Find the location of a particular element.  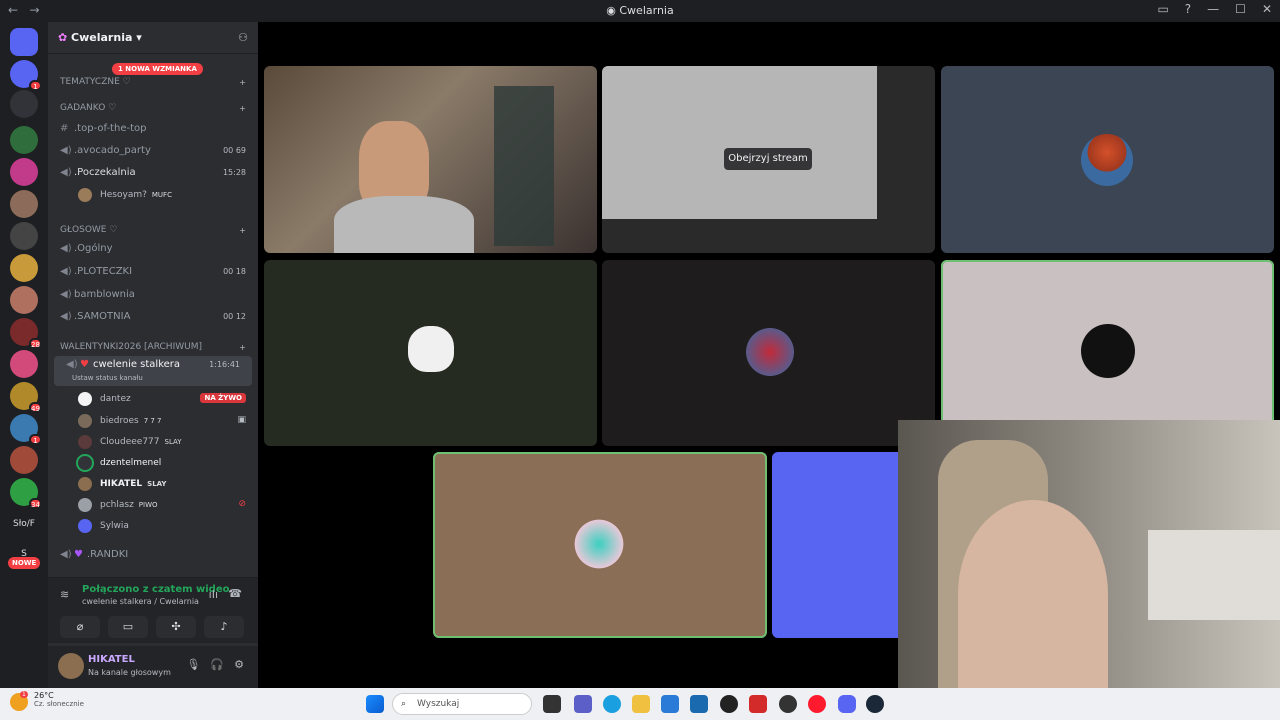

signal-icon: ≋ is located at coordinates (64, 594).